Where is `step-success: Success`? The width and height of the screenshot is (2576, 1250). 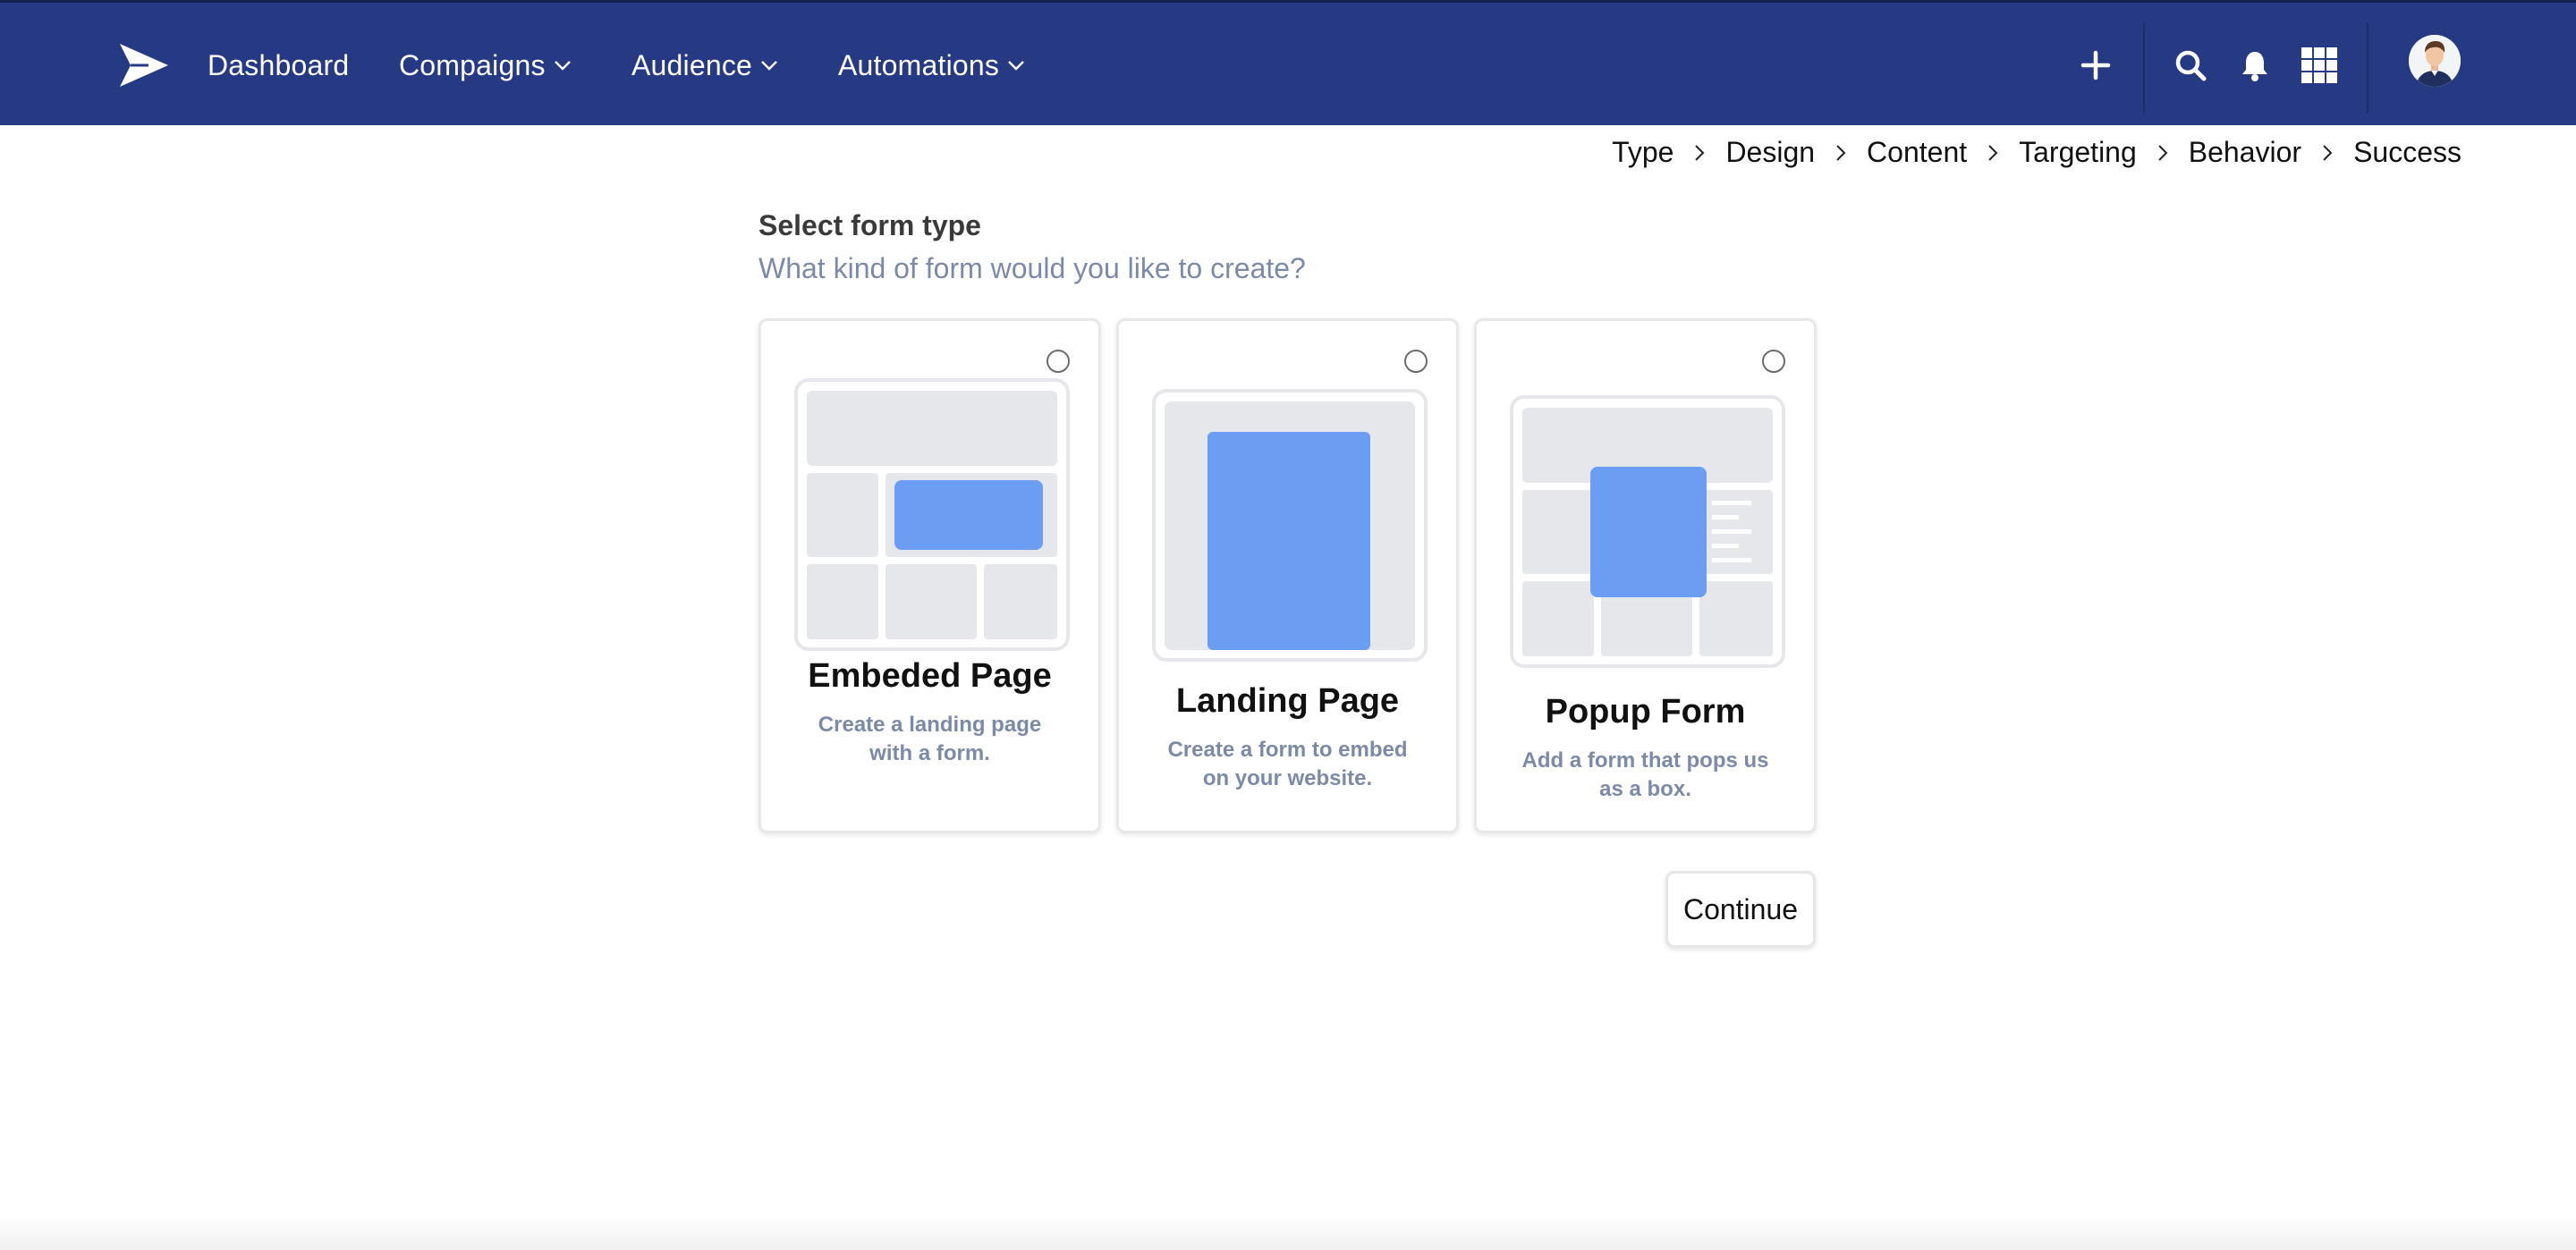
step-success: Success is located at coordinates (2407, 152).